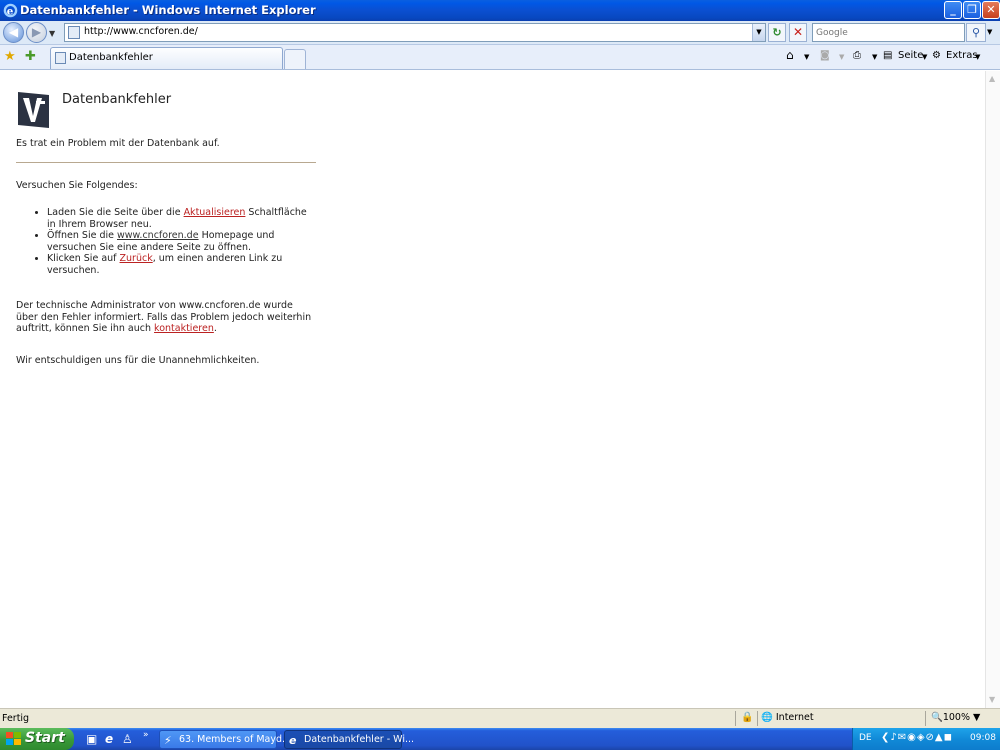 This screenshot has height=750, width=1000. What do you see at coordinates (166, 162) in the screenshot?
I see `divider` at bounding box center [166, 162].